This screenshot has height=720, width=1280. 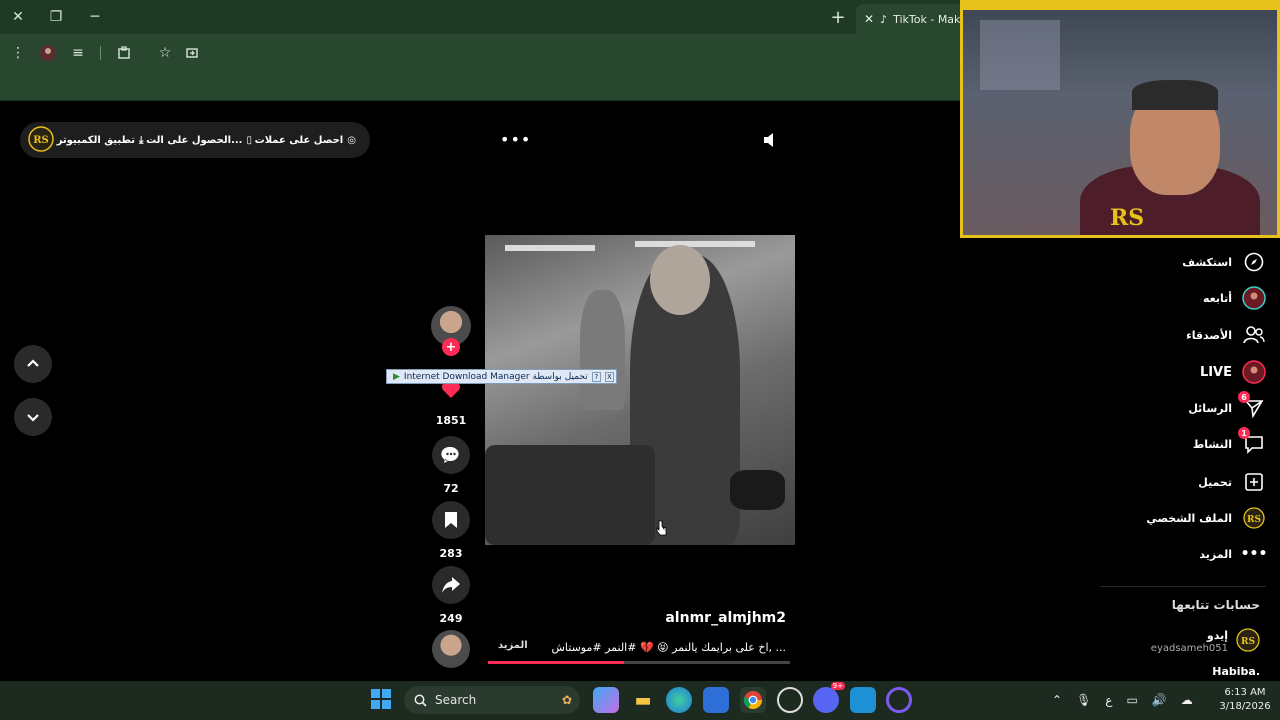 What do you see at coordinates (1183, 372) in the screenshot?
I see `sidebar-item-live: LIVE` at bounding box center [1183, 372].